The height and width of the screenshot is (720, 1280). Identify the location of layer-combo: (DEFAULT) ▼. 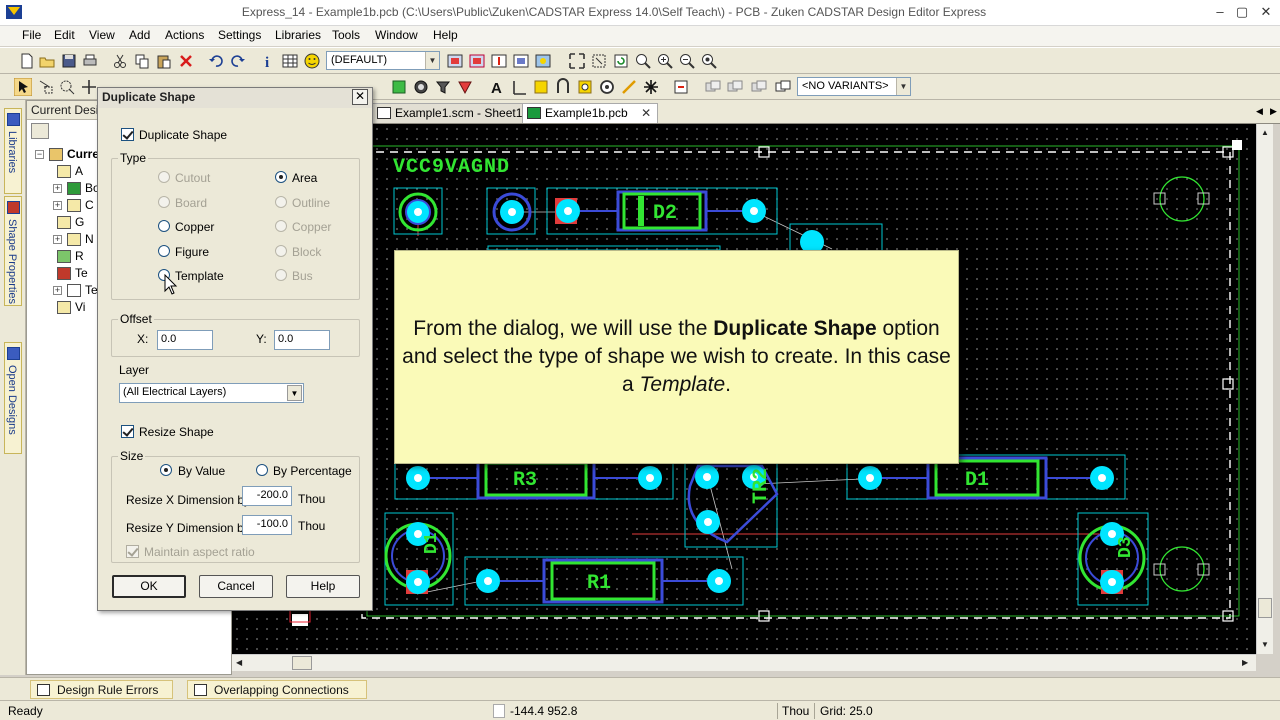
(383, 60).